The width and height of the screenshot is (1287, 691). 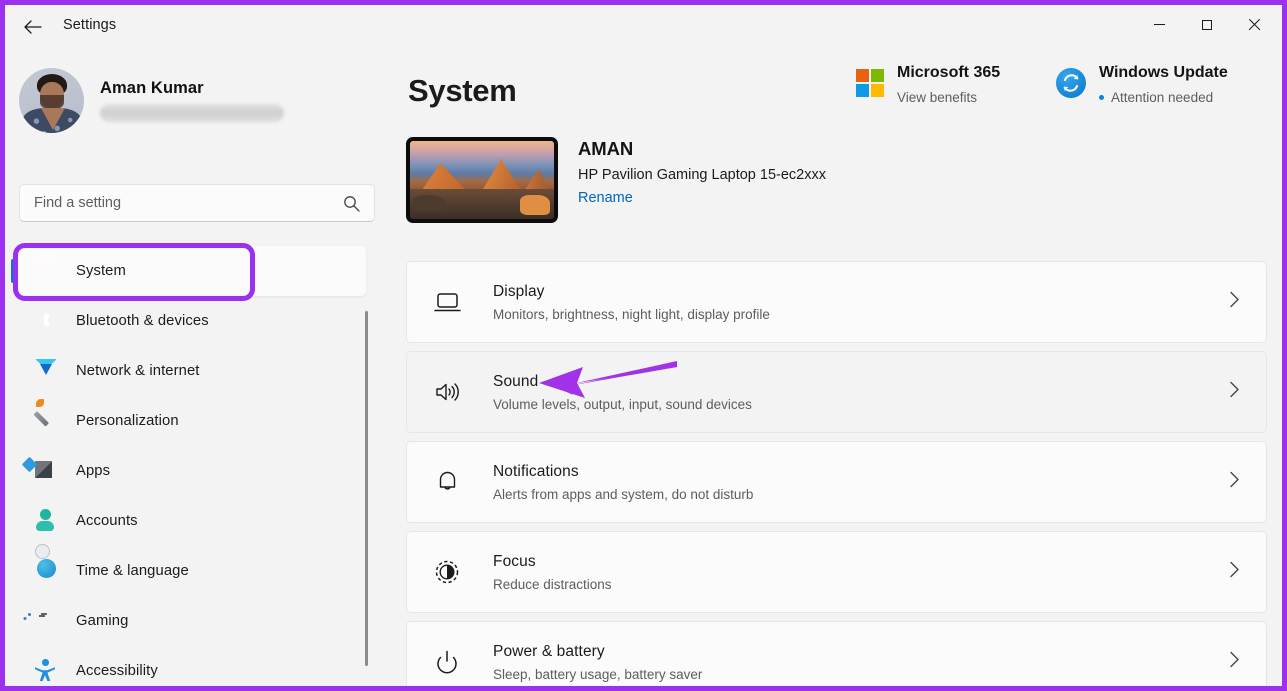 What do you see at coordinates (47, 671) in the screenshot?
I see `accessibility-icon` at bounding box center [47, 671].